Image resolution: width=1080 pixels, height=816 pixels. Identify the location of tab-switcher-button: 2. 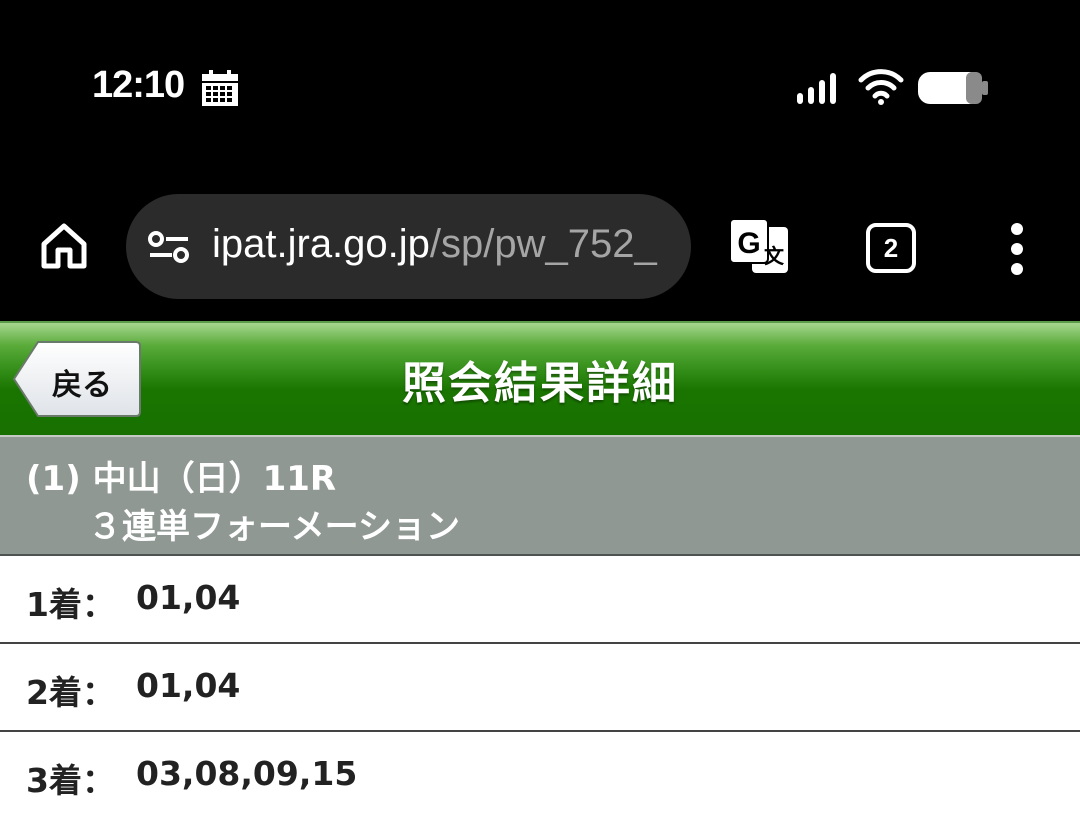
(891, 248).